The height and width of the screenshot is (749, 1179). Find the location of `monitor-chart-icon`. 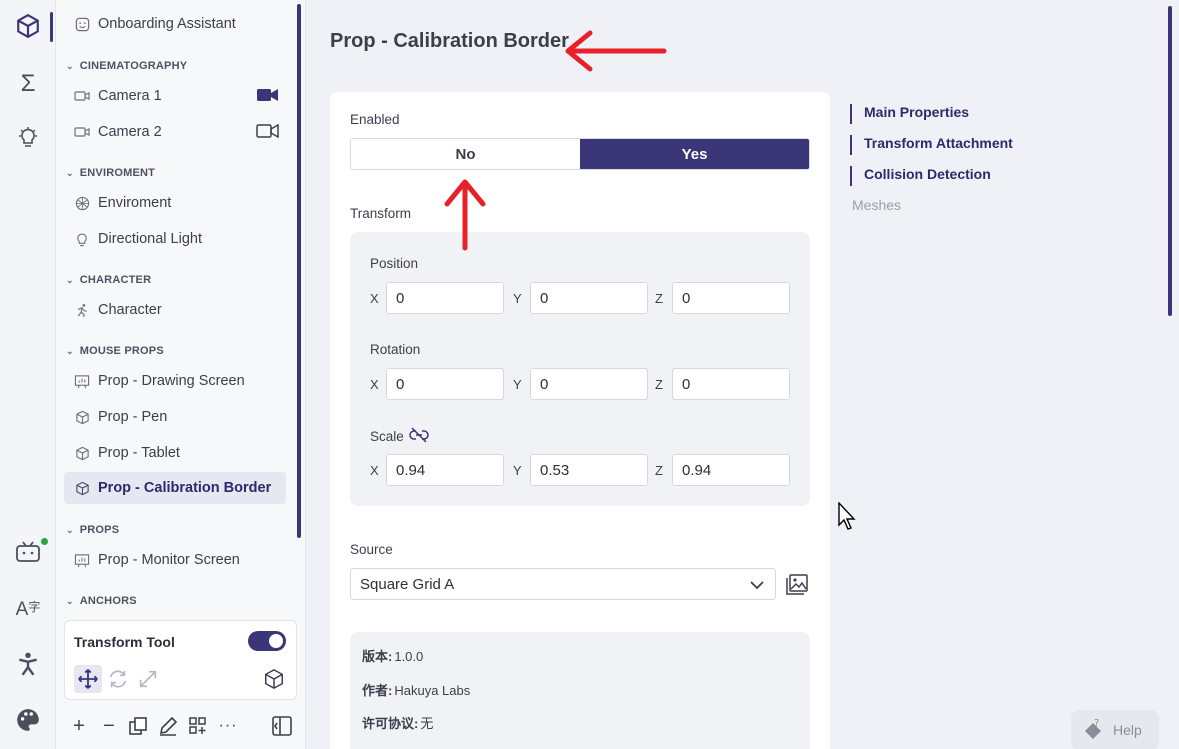

monitor-chart-icon is located at coordinates (82, 381).